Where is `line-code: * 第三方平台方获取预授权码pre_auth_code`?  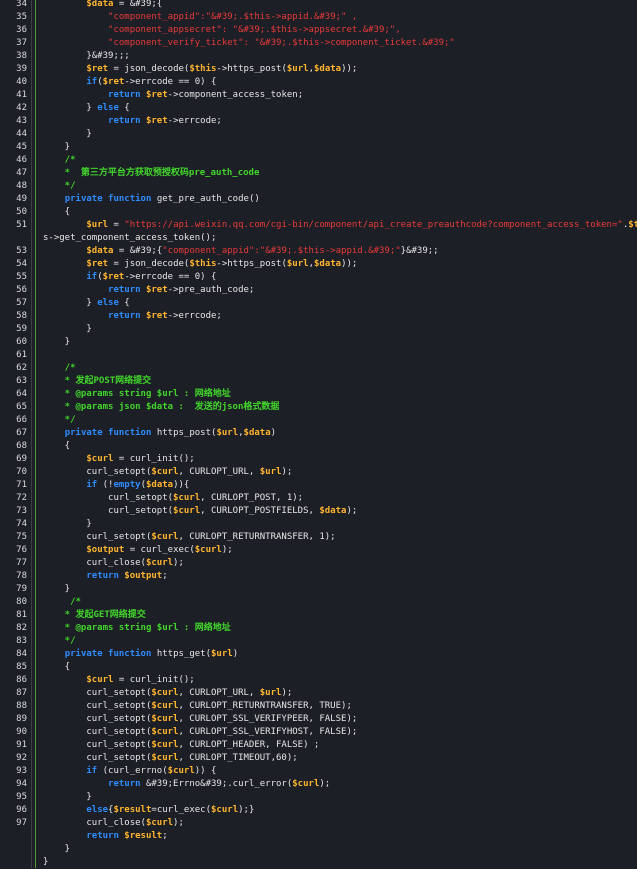
line-code: * 第三方平台方获取预授权码pre_auth_code is located at coordinates (151, 173).